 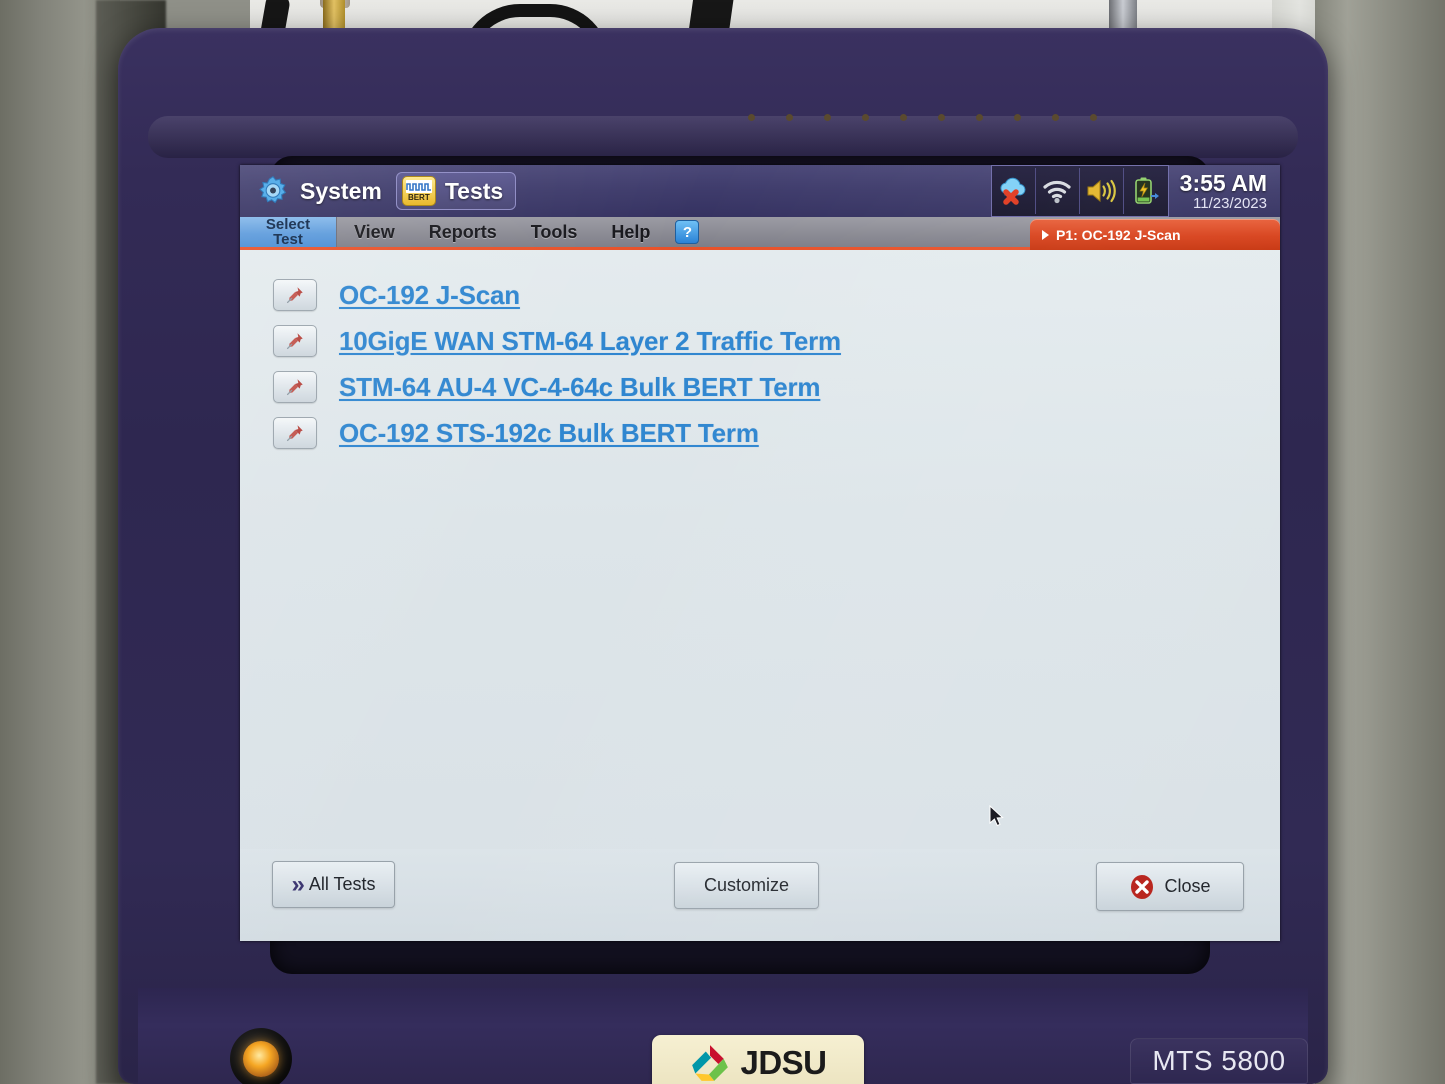 I want to click on port-tab-label: P1: OC-192 J-Scan, so click(x=1118, y=234).